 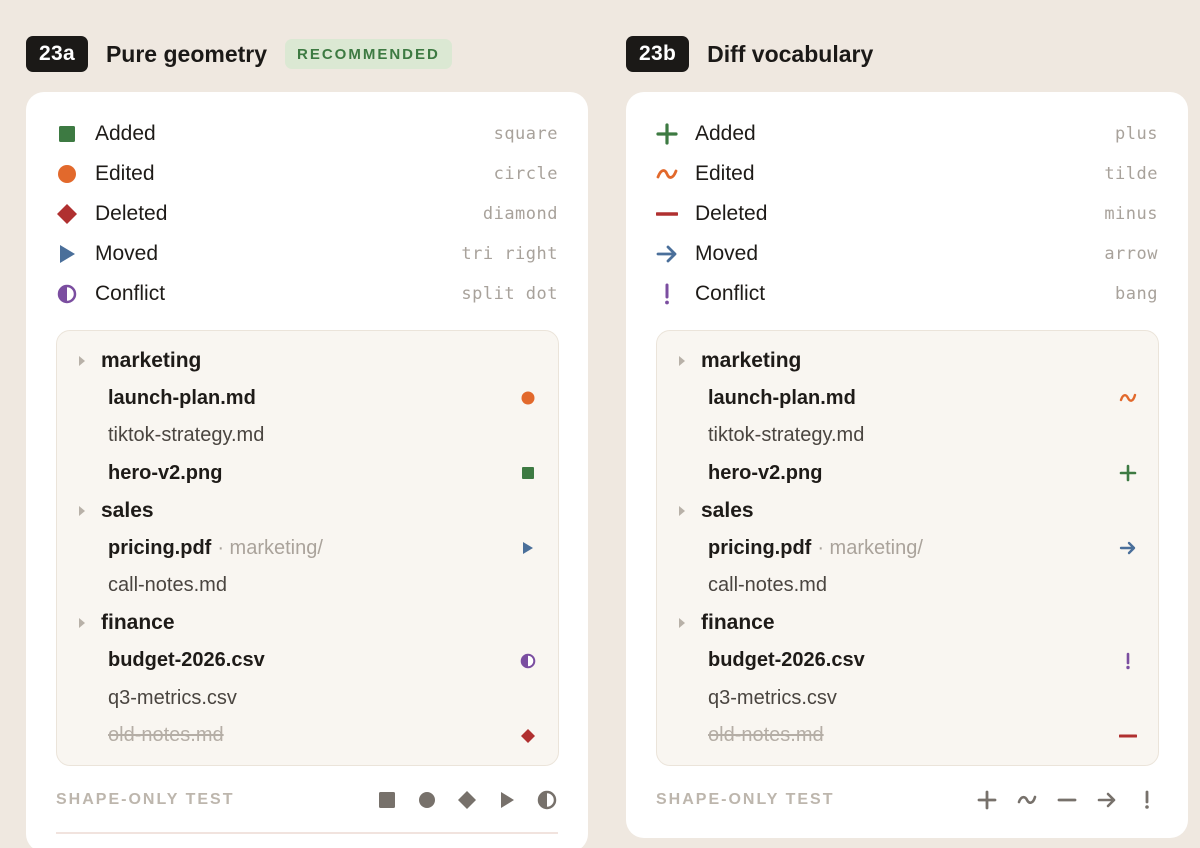 I want to click on recommended-badge: RECOMMENDED, so click(x=368, y=54).